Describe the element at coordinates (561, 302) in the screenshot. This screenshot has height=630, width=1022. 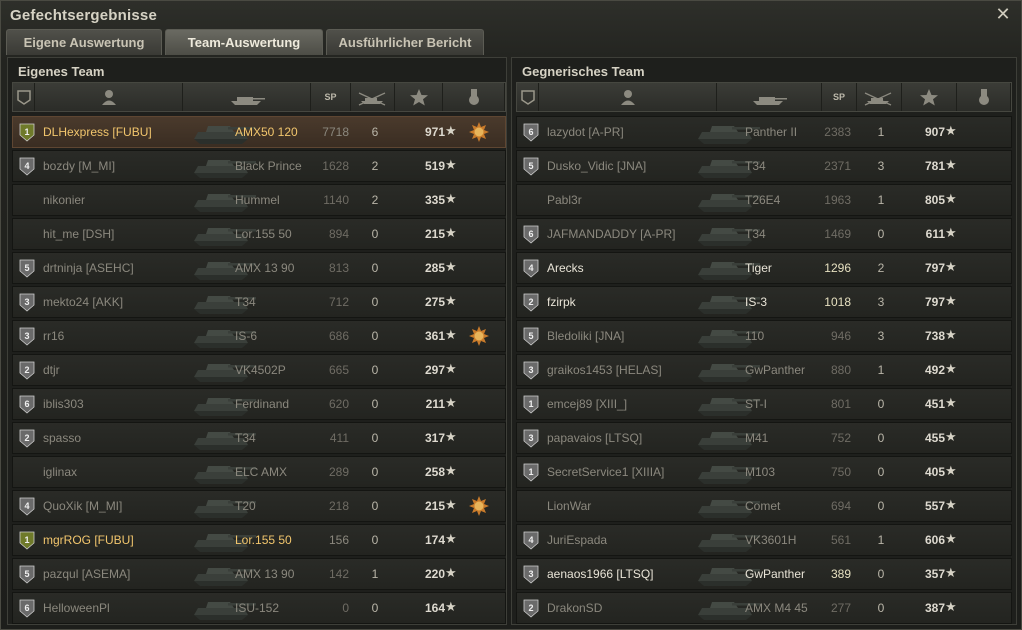
I see `player-name: fzirpk` at that location.